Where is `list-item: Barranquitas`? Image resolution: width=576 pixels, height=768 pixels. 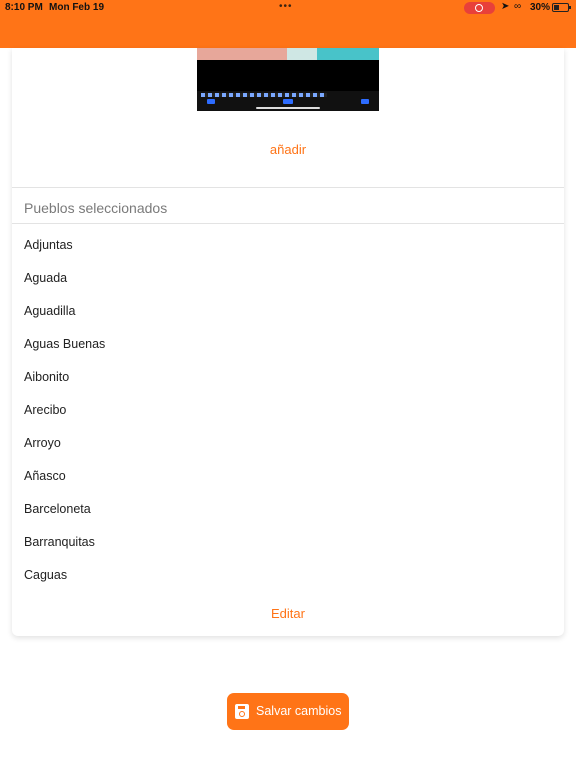 list-item: Barranquitas is located at coordinates (59, 542).